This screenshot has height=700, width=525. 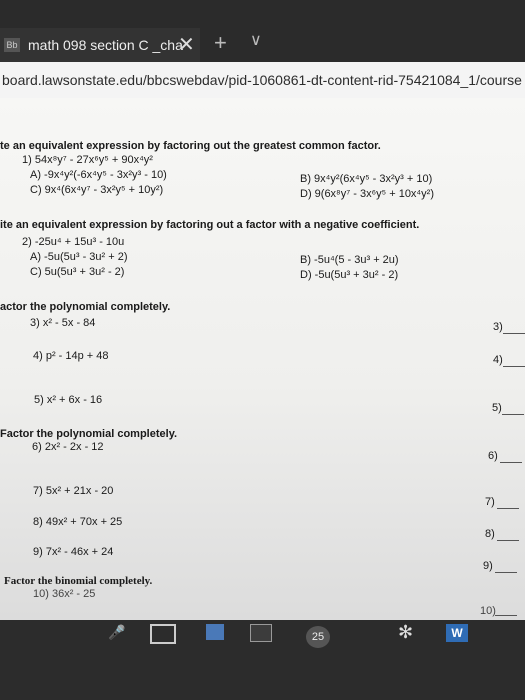 What do you see at coordinates (497, 408) in the screenshot?
I see `question-5-answer-label: 5)` at bounding box center [497, 408].